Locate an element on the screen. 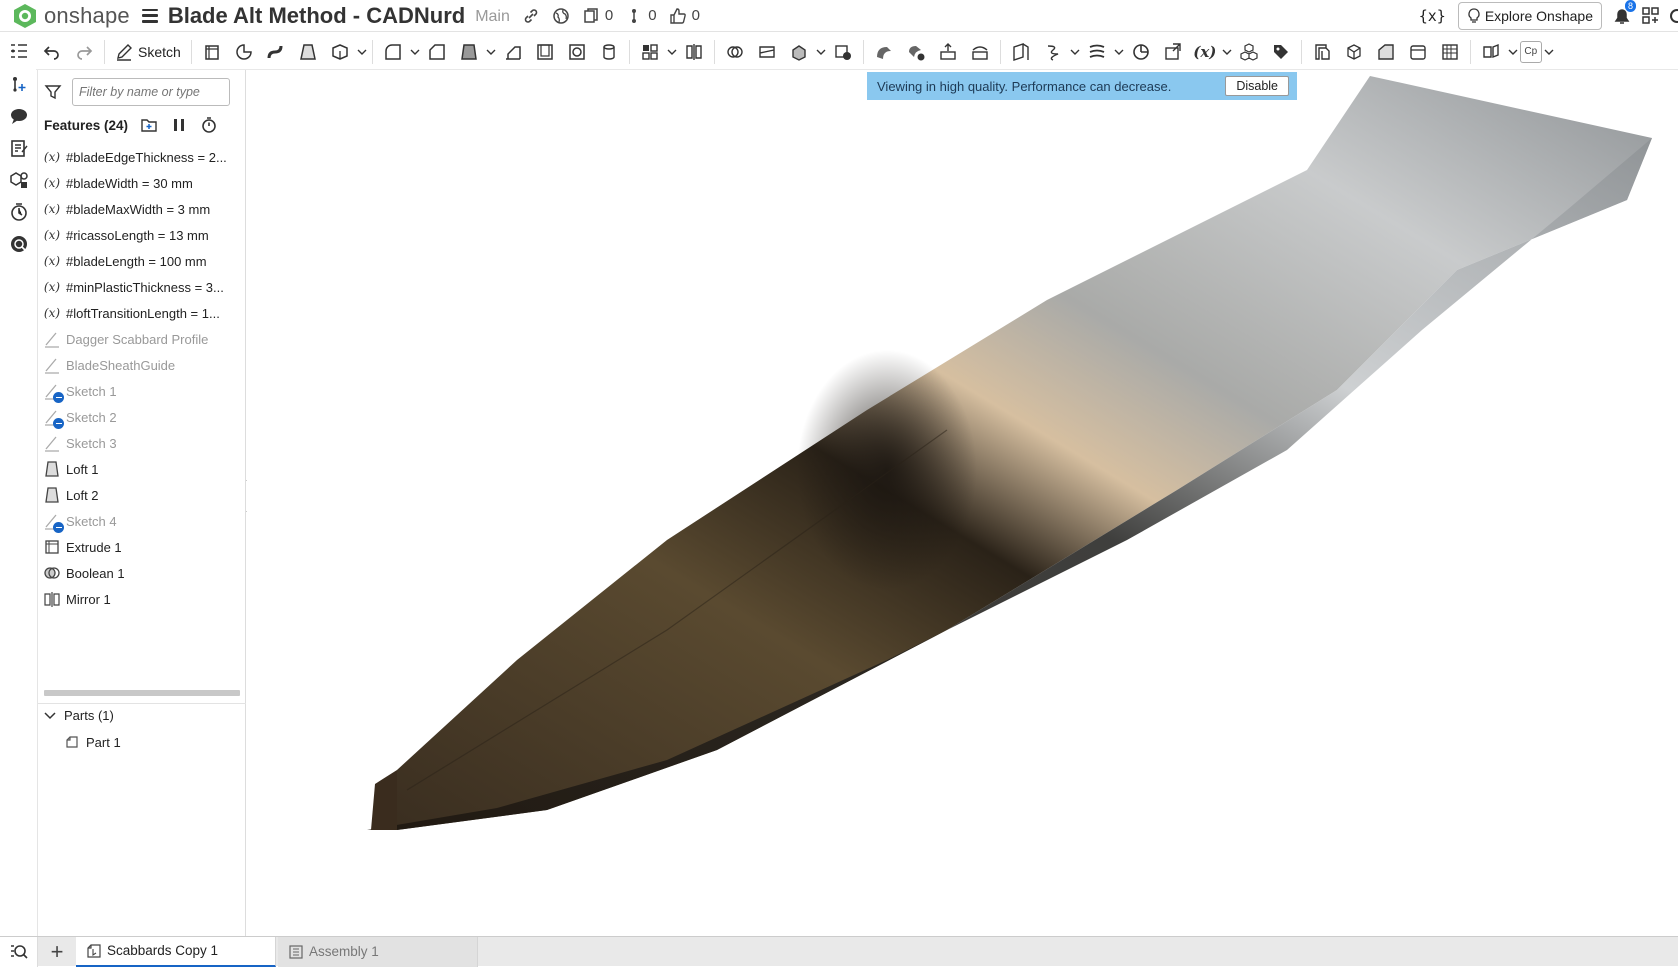 The width and height of the screenshot is (1678, 967). thicken-dropdown is located at coordinates (362, 52).